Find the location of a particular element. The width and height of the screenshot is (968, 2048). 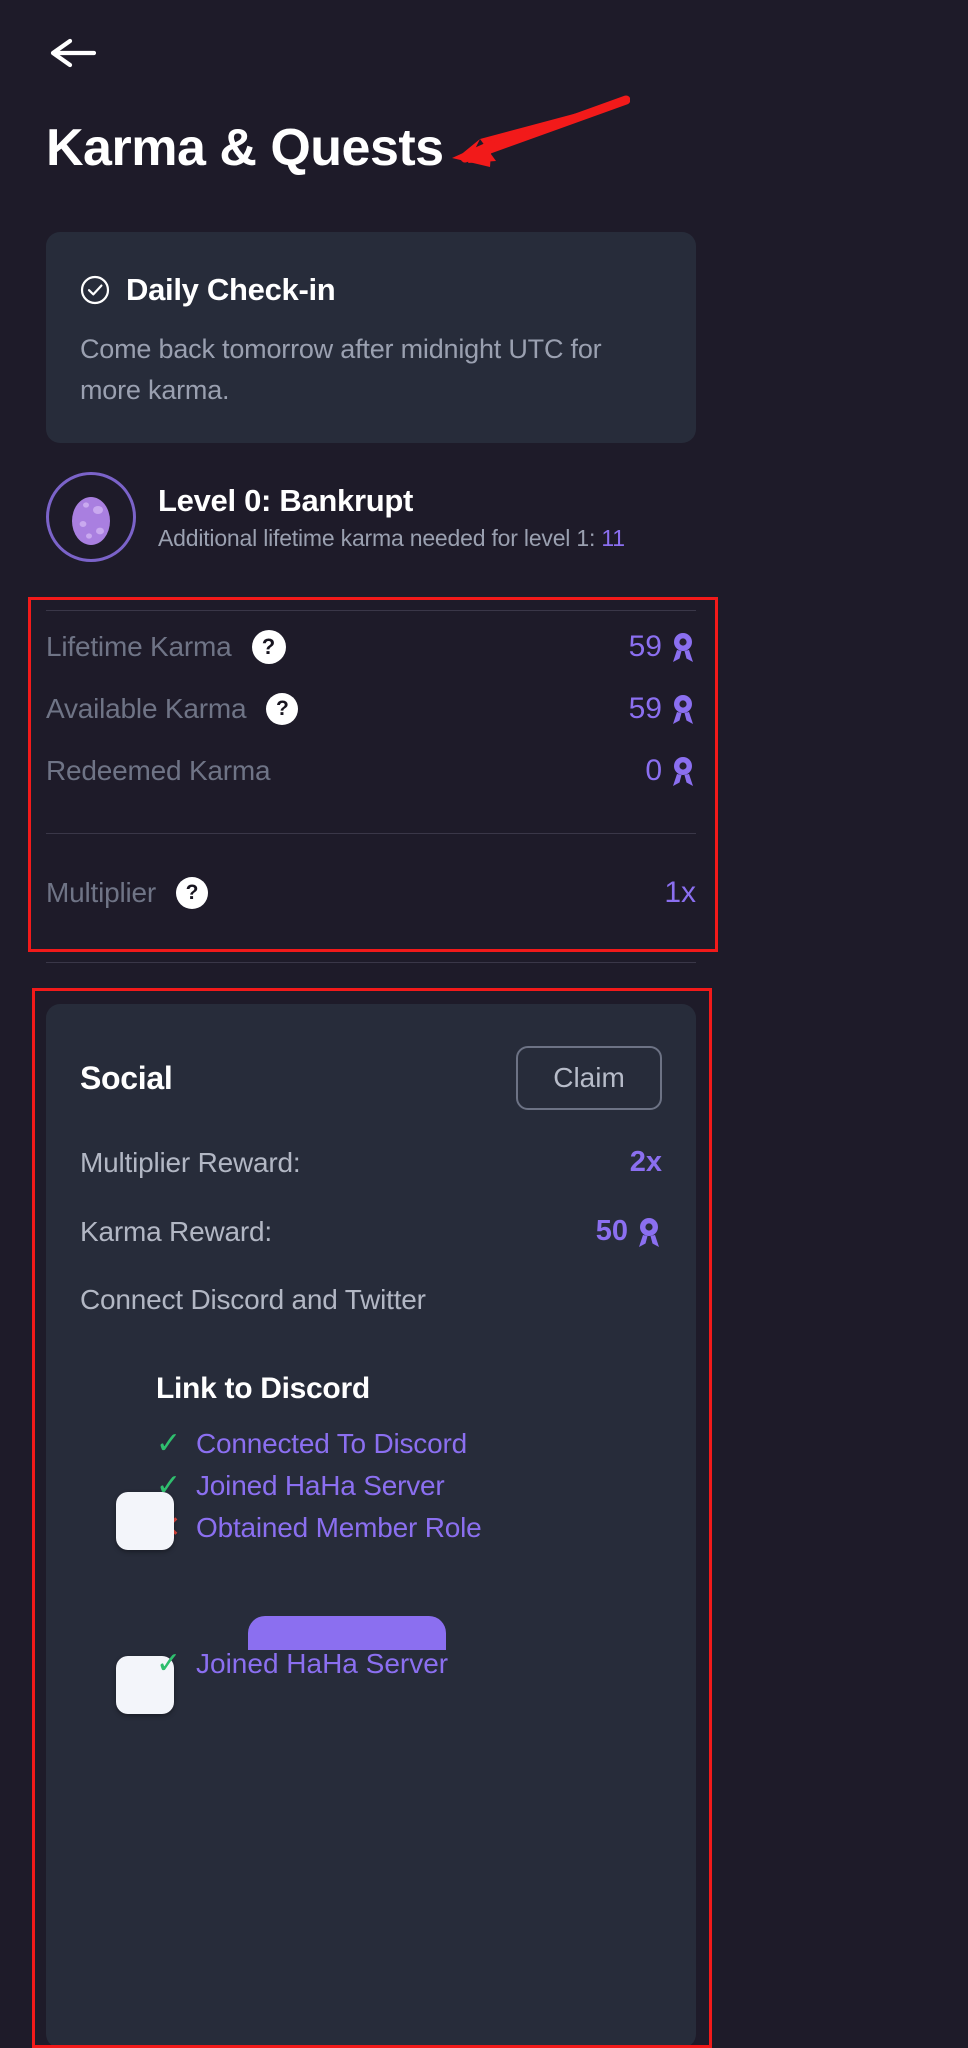

karma-reward-row: Karma Reward: 50 is located at coordinates (371, 1231).